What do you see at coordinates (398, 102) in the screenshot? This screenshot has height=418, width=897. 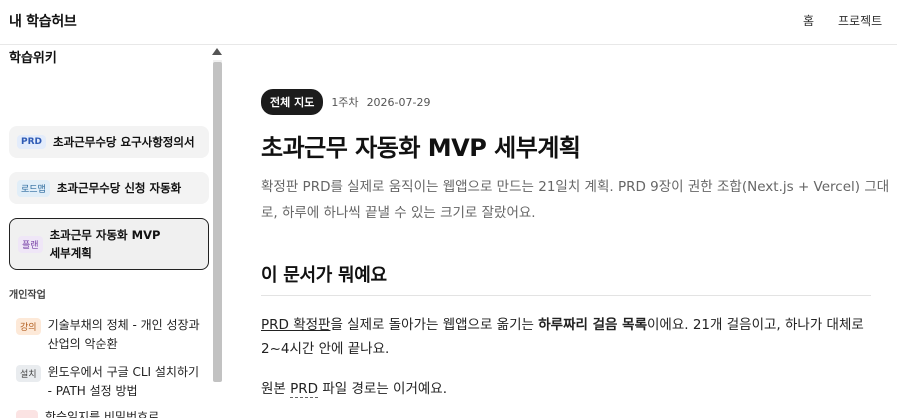 I see `date-label: 2026-07-29` at bounding box center [398, 102].